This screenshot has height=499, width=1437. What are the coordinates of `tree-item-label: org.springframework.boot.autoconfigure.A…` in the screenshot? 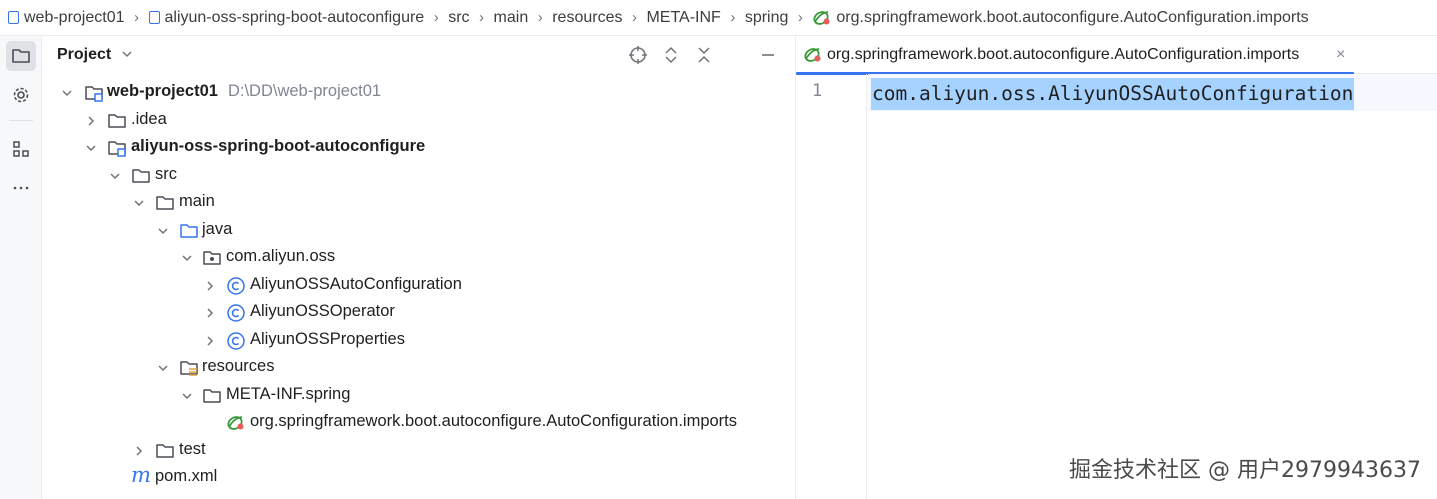 It's located at (494, 421).